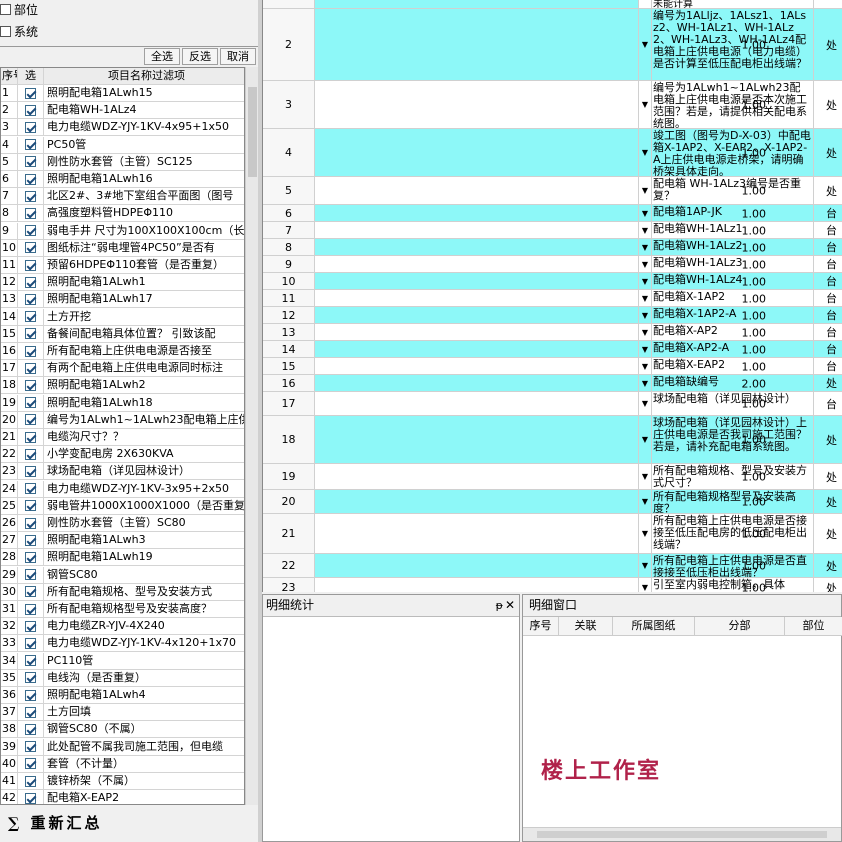 The width and height of the screenshot is (842, 842). Describe the element at coordinates (733, 349) in the screenshot. I see `item-description: 配电箱X-AP2-A` at that location.